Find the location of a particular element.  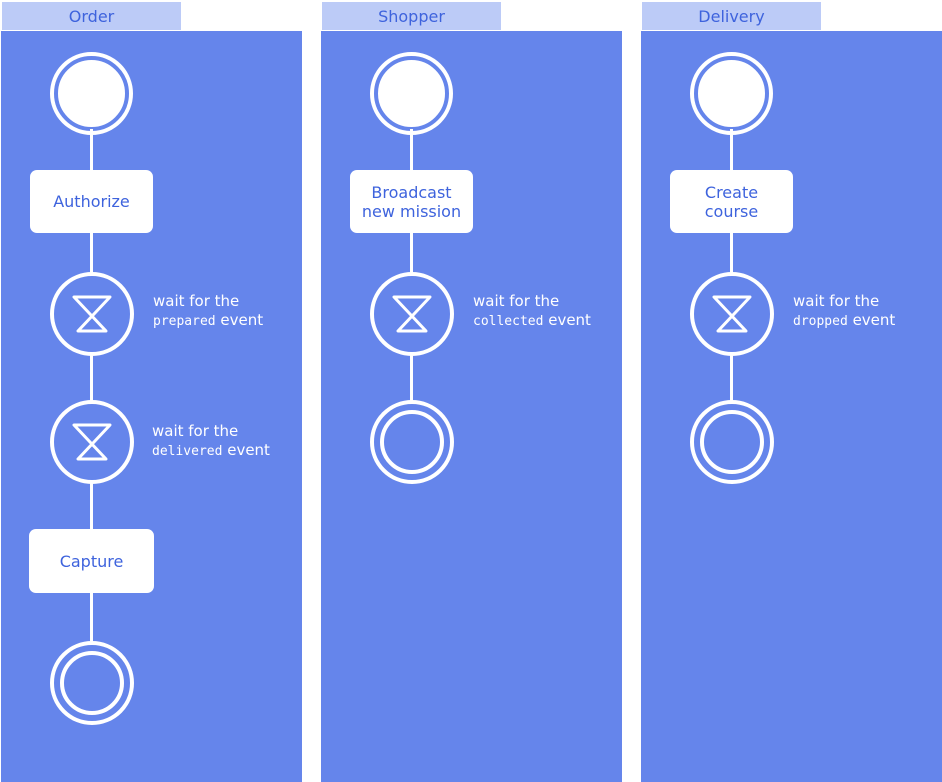

wait-label-prepared: wait for the prepared event is located at coordinates (208, 311).